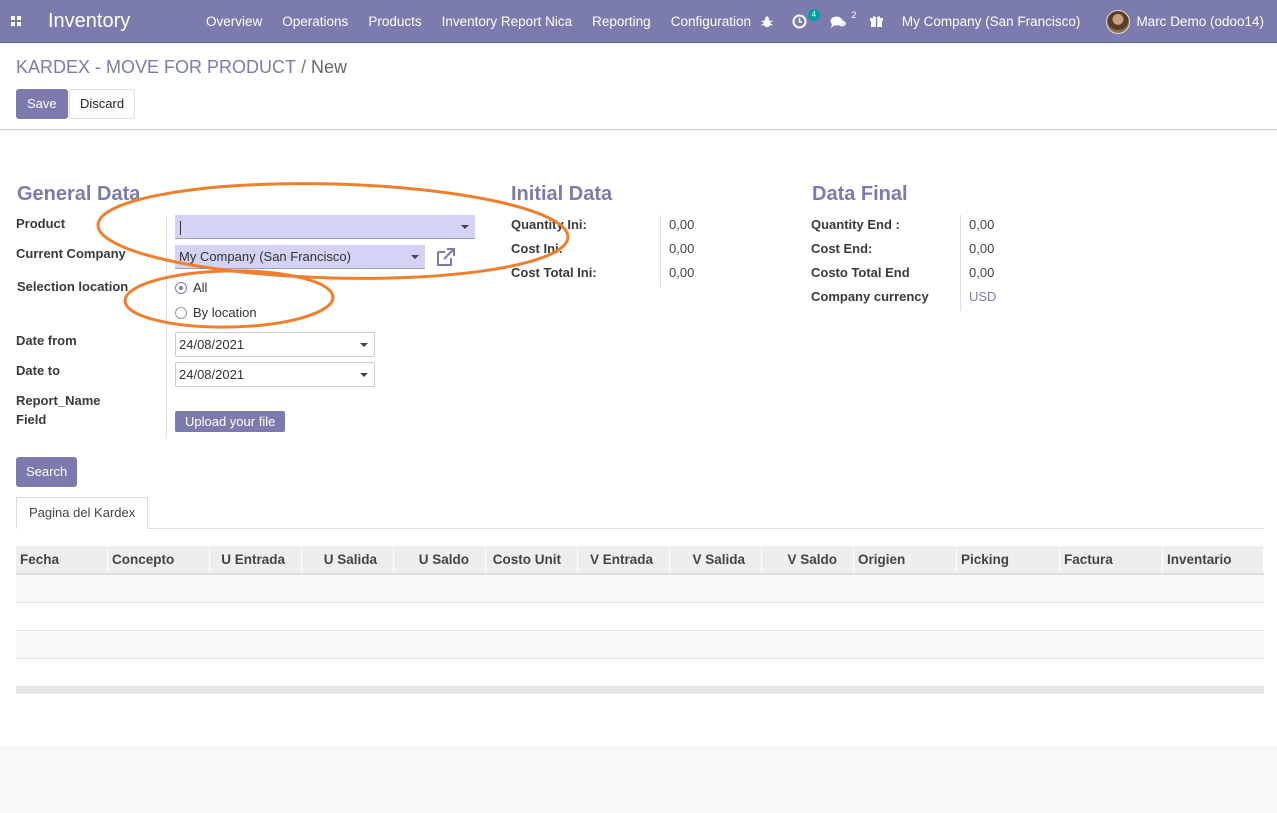 The image size is (1277, 813). What do you see at coordinates (73, 286) in the screenshot?
I see `selection-location-label: Selection location` at bounding box center [73, 286].